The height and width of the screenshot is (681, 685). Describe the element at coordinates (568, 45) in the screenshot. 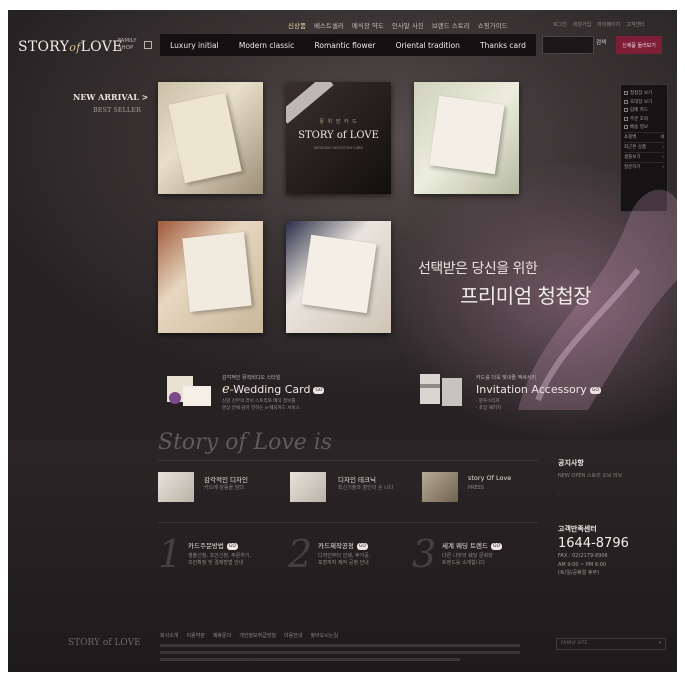

I see `search-input` at that location.